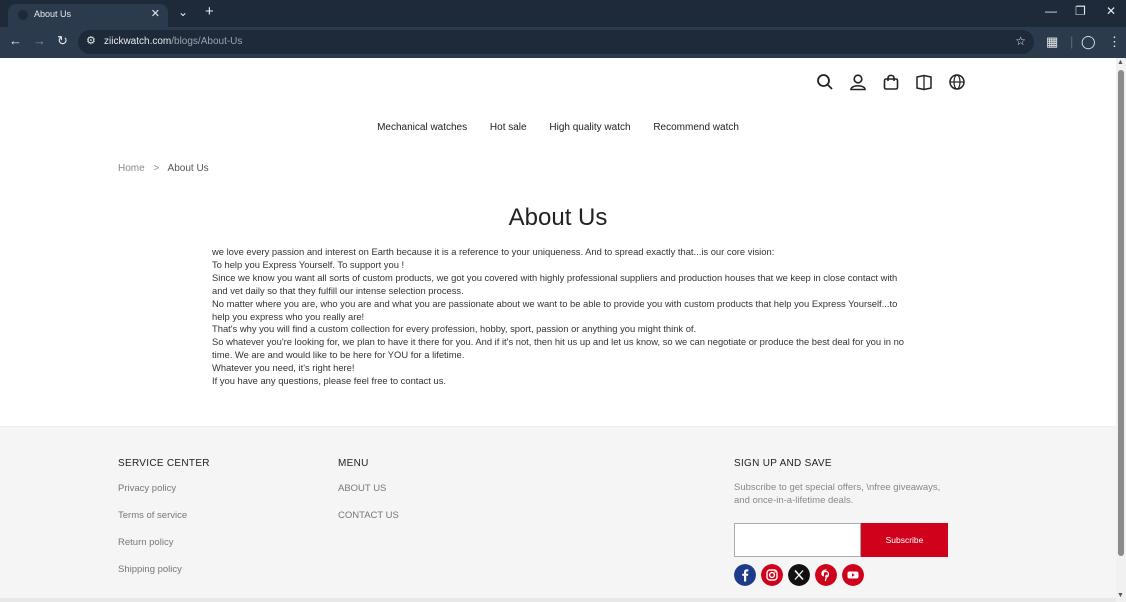 The image size is (1126, 602). Describe the element at coordinates (207, 41) in the screenshot. I see `url-path: /blogs/About-Us` at that location.